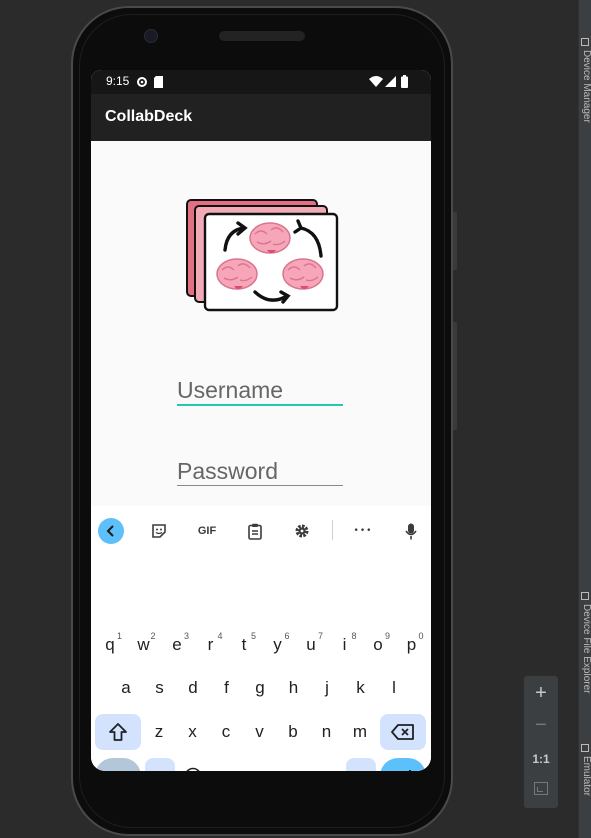 The image size is (591, 838). I want to click on backspace-icon, so click(402, 732).